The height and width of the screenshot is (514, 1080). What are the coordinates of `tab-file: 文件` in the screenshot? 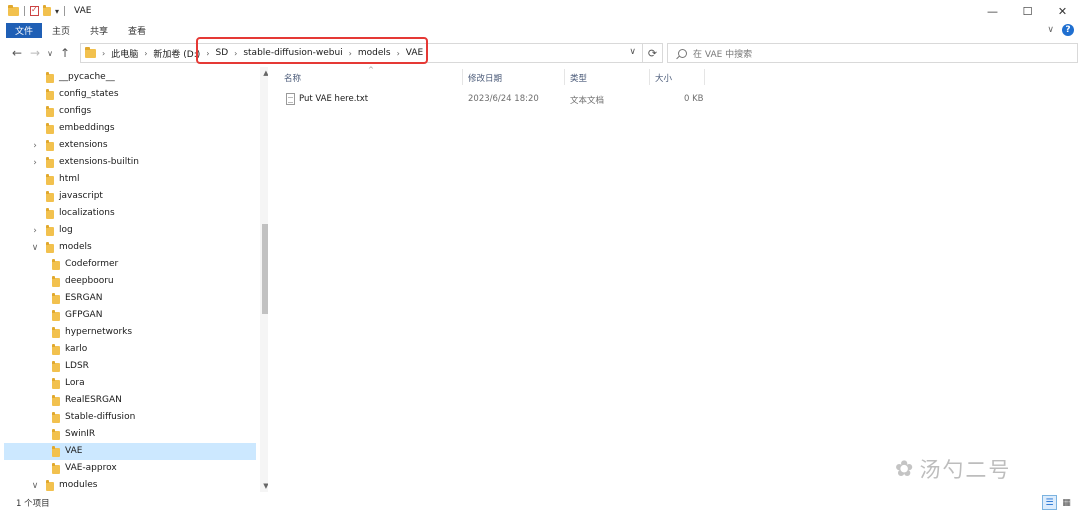 It's located at (24, 30).